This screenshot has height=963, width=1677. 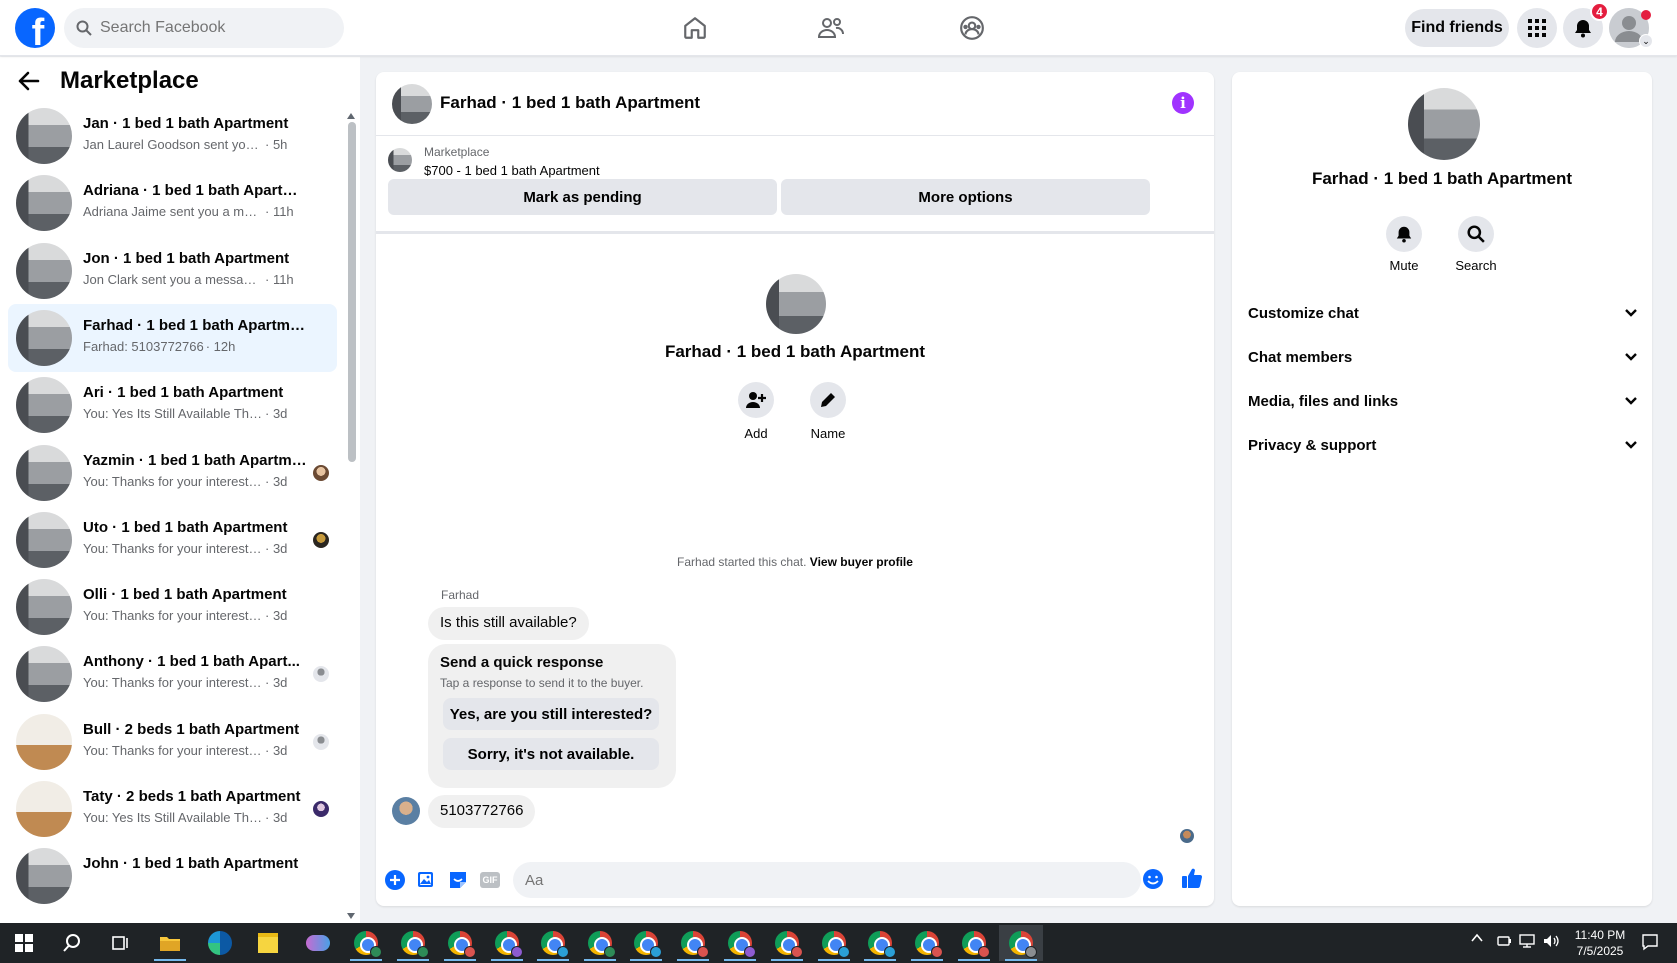 I want to click on mark-as-pending-button: Mark as pending, so click(x=582, y=197).